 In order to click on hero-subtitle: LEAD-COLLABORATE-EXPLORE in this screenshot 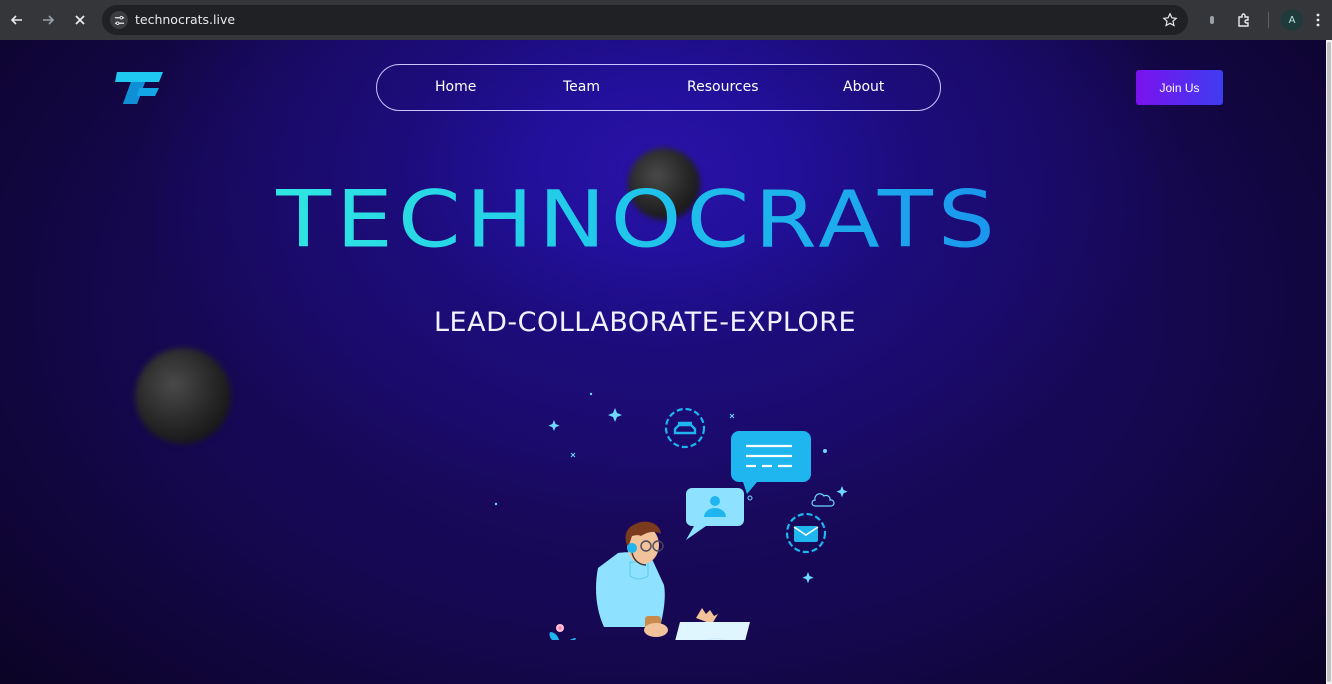, I will do `click(645, 322)`.